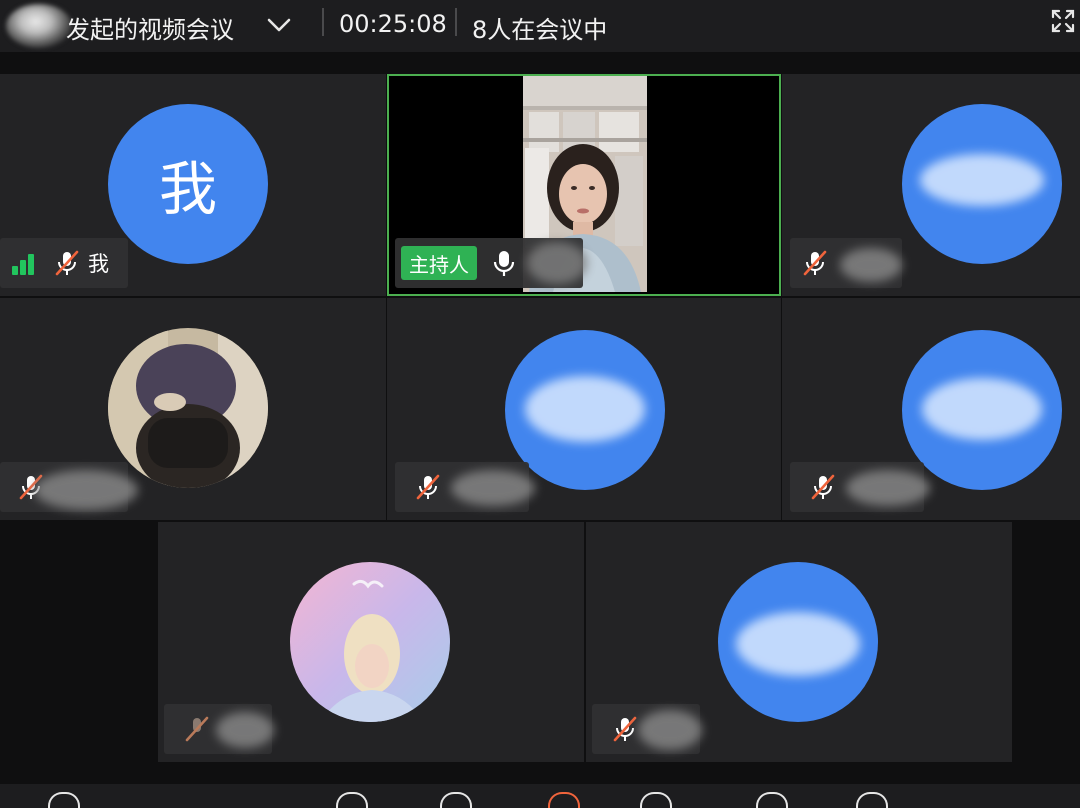  Describe the element at coordinates (504, 263) in the screenshot. I see `mic-on-icon` at that location.